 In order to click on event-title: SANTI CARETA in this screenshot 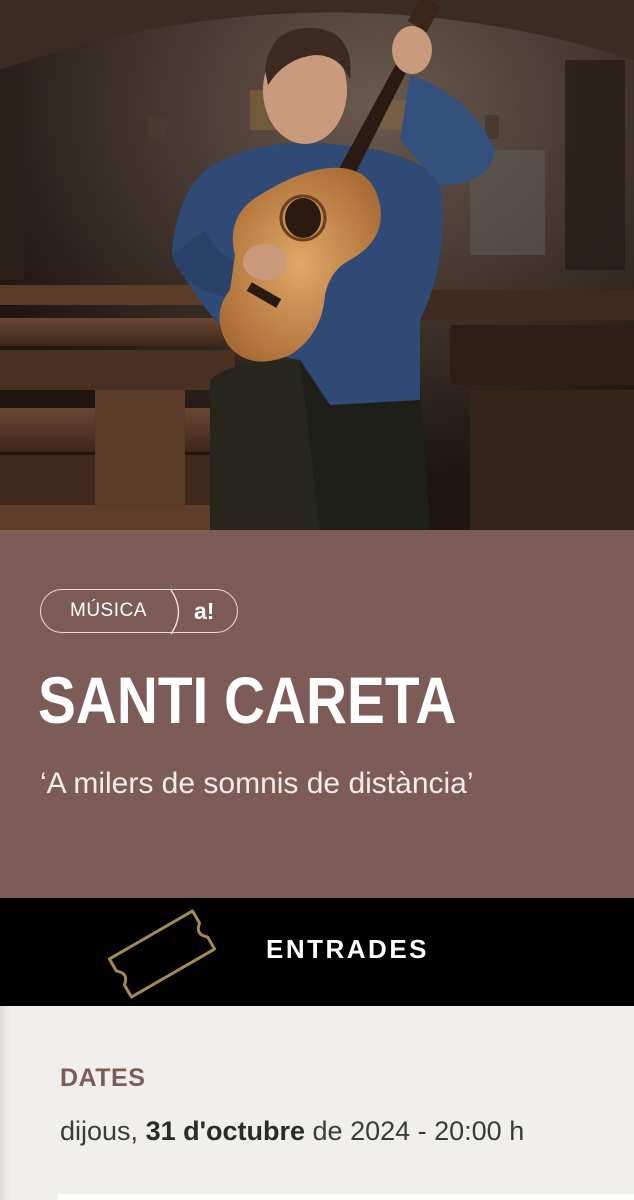, I will do `click(247, 700)`.